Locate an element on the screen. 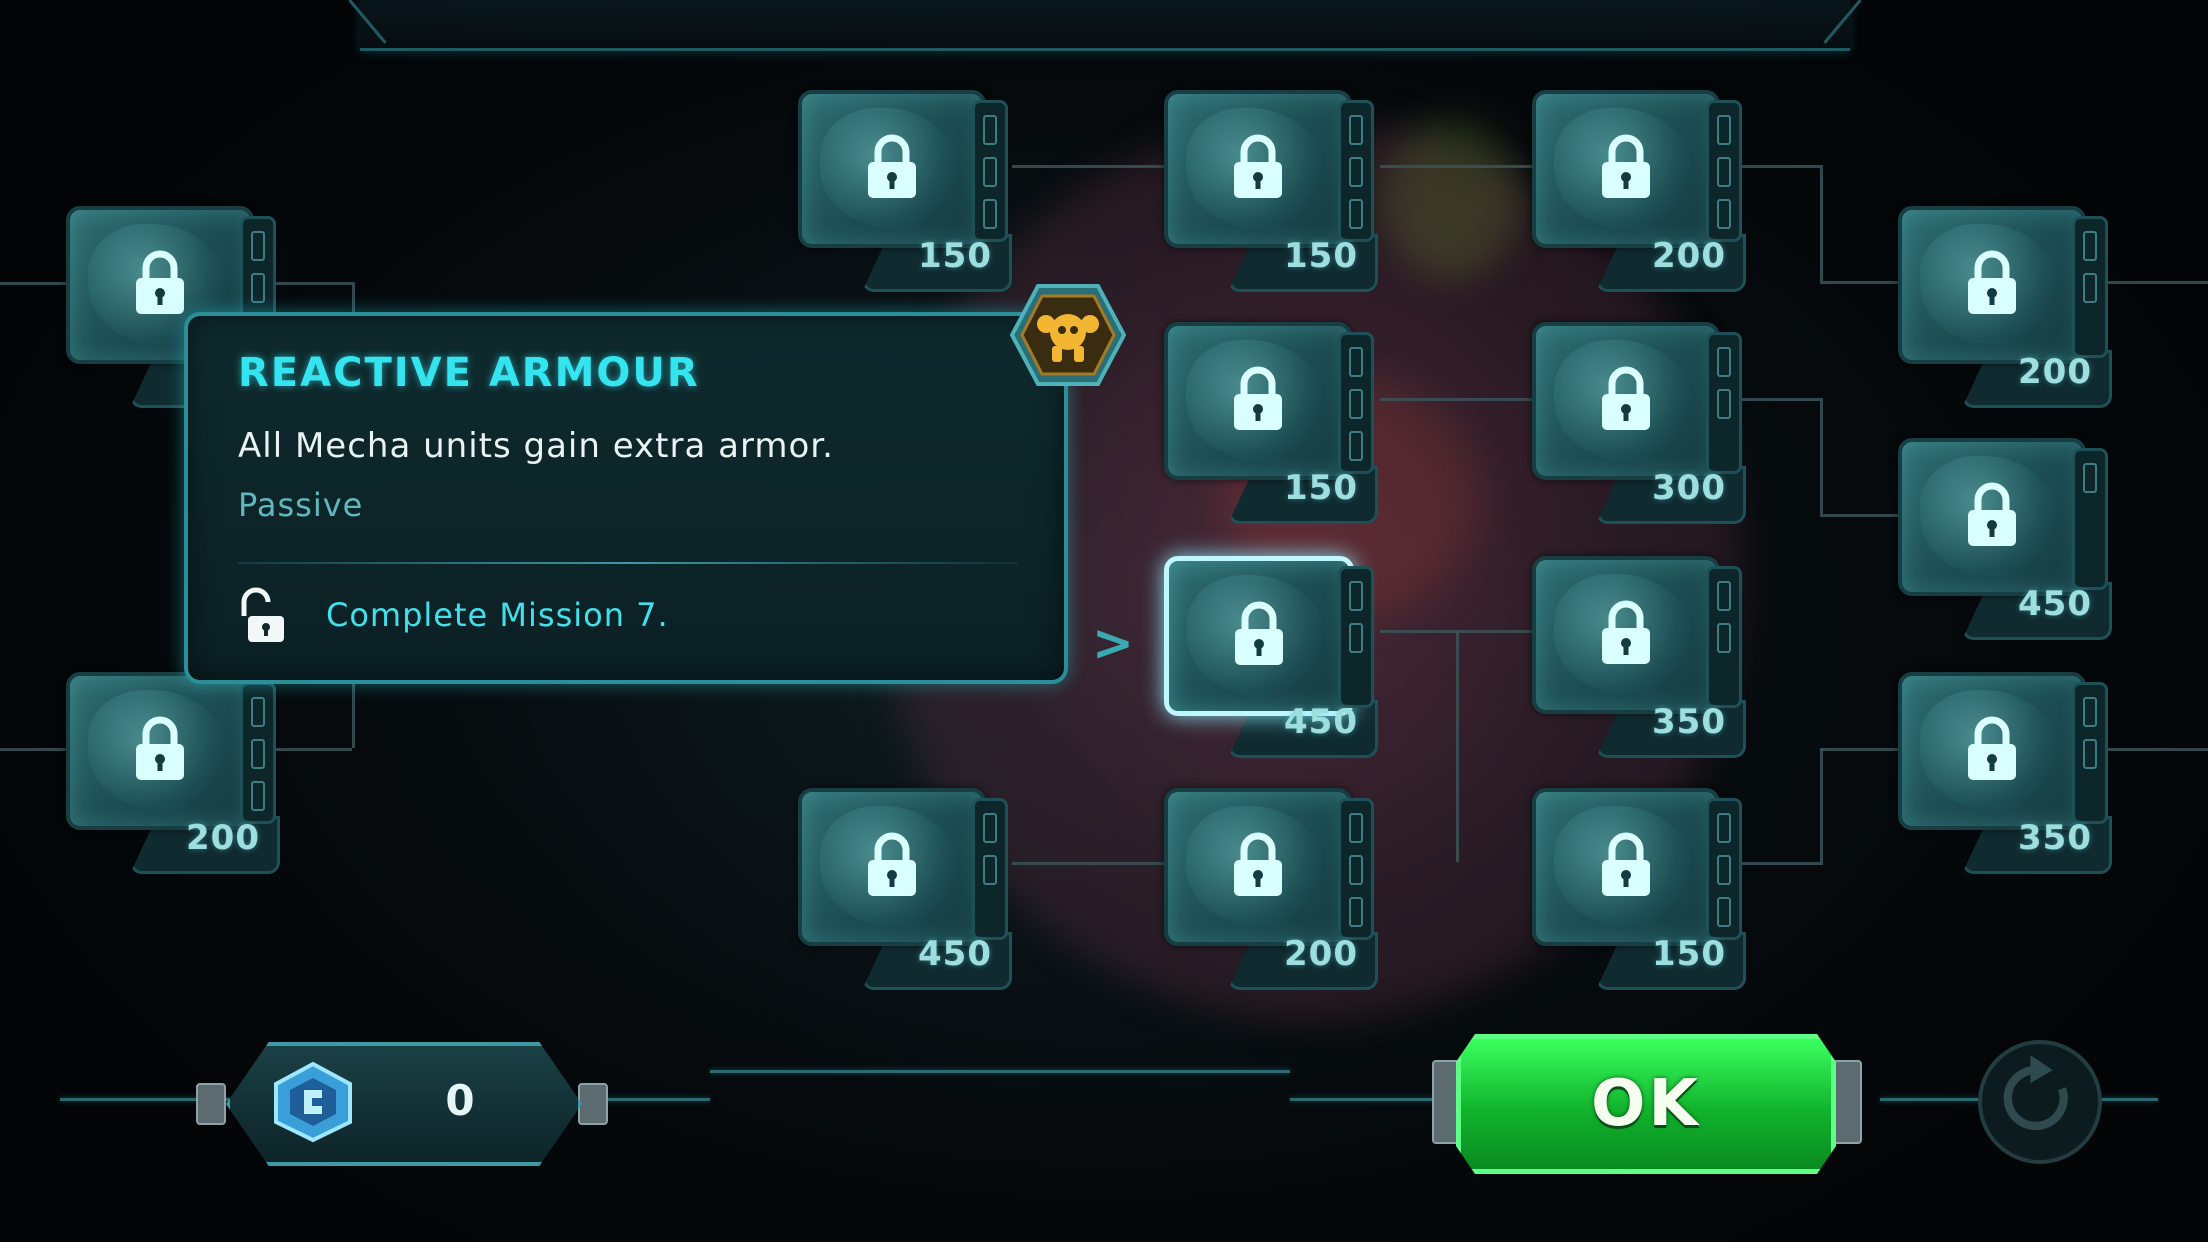 The image size is (2208, 1242). skill-node-col1-row3: 200 is located at coordinates (173, 773).